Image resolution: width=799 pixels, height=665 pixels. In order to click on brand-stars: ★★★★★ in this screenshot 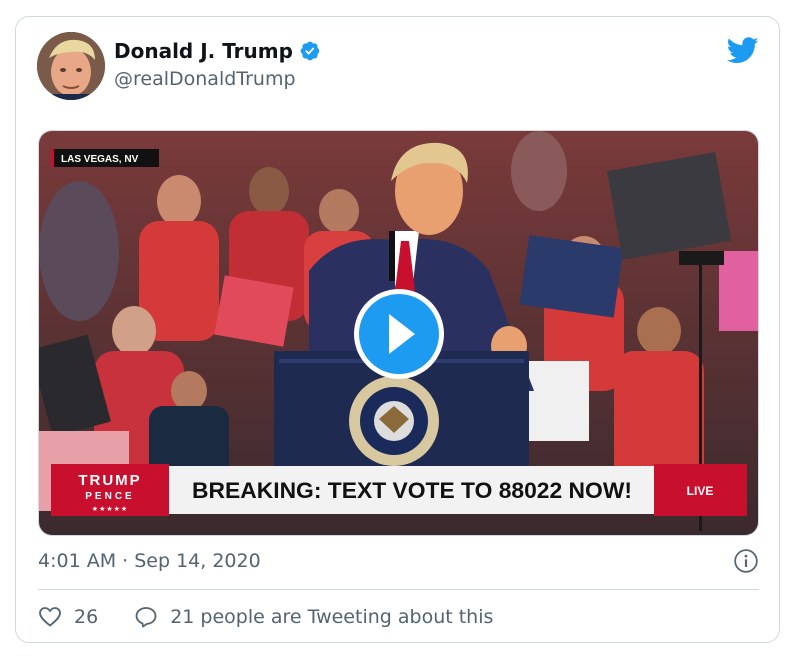, I will do `click(110, 509)`.